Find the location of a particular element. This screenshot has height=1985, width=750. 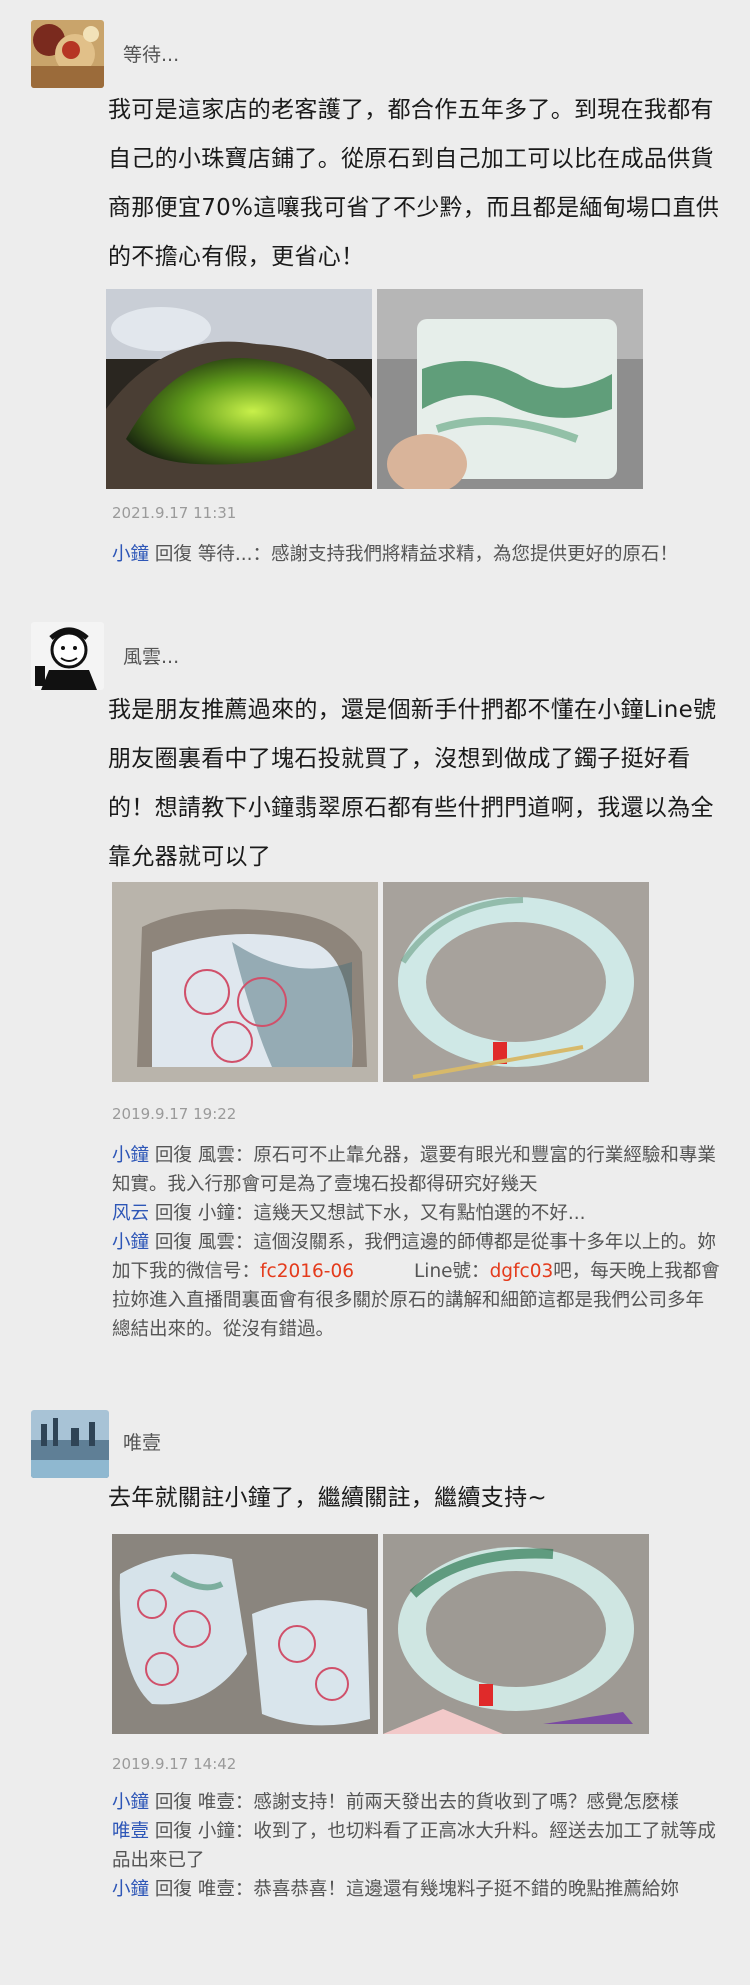

reply-text: 感謝支持我們將精益求精，為您提供更好的原石！ is located at coordinates (474, 554).